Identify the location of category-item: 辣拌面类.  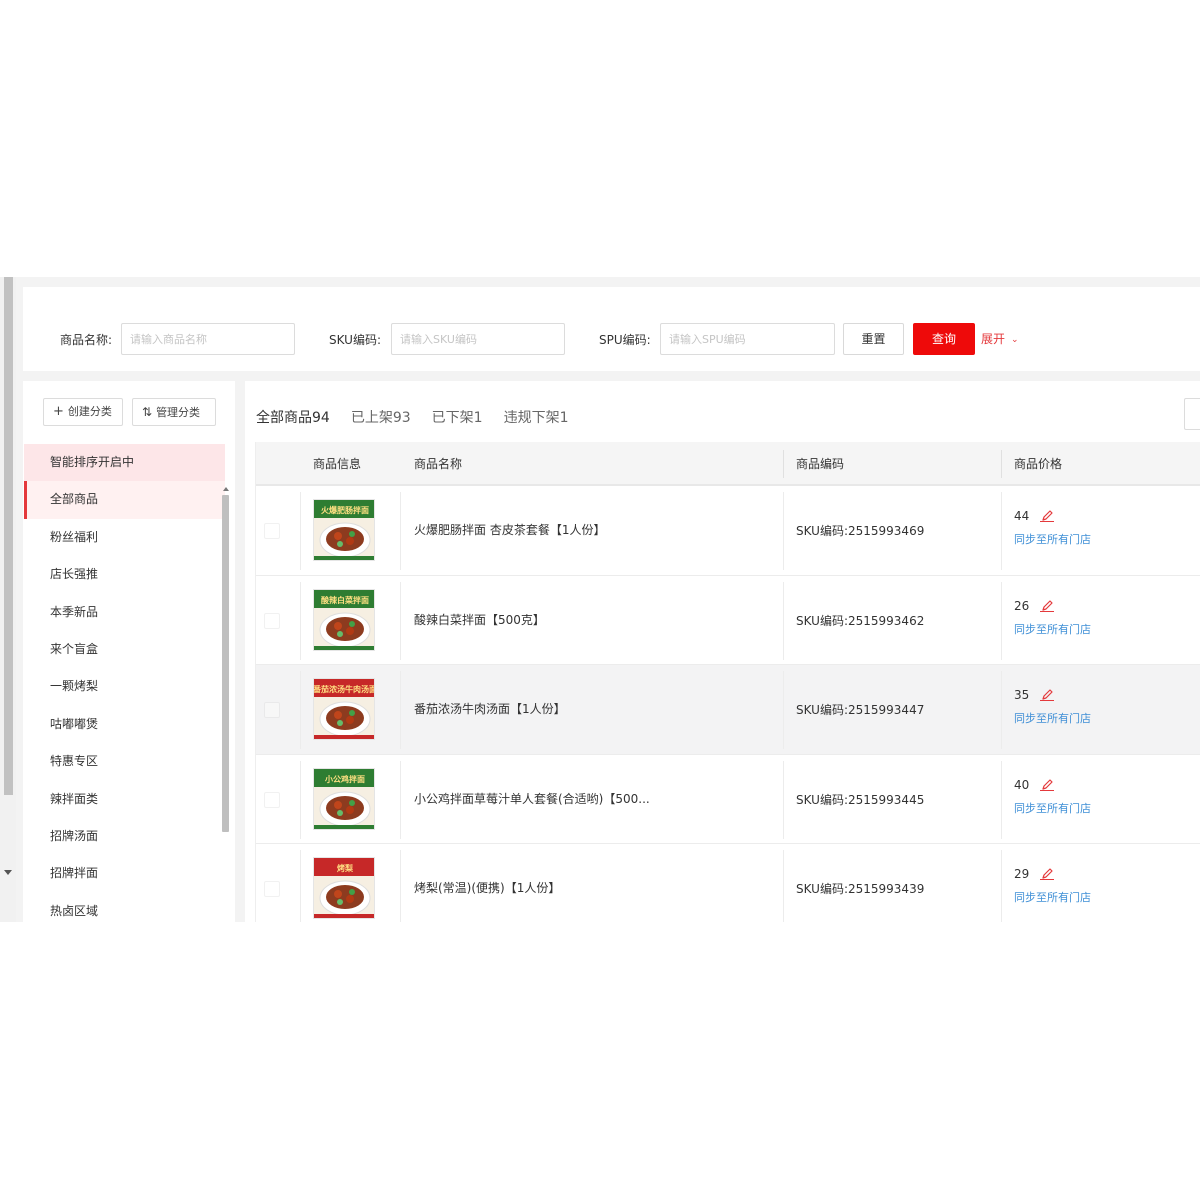
(124, 799).